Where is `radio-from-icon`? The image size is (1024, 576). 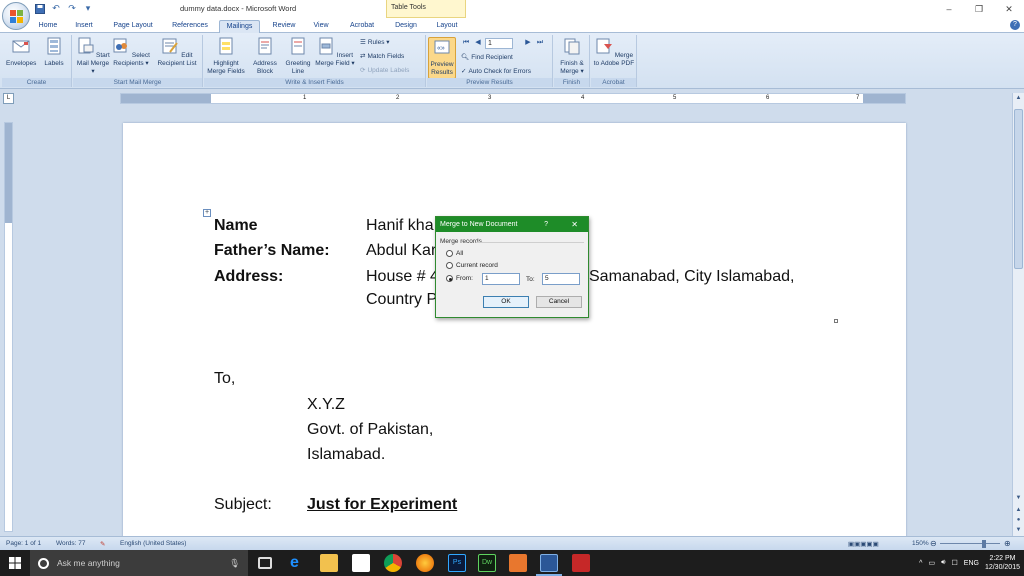 radio-from-icon is located at coordinates (449, 278).